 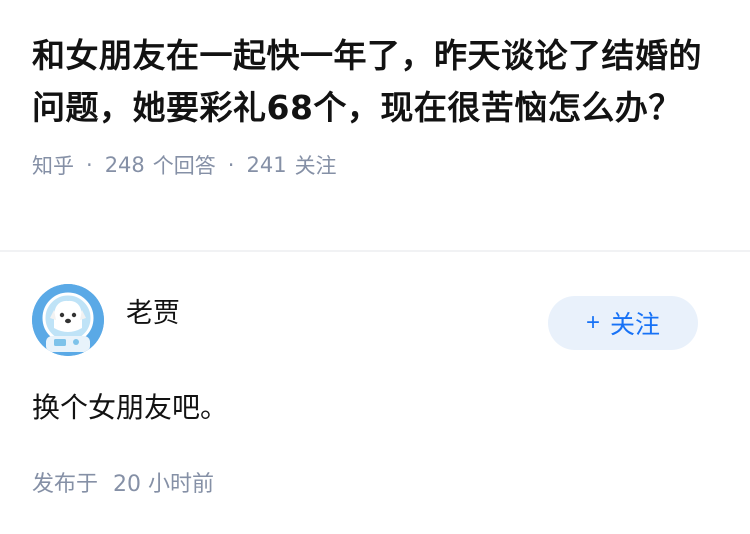 I want to click on follow-button: + 关注, so click(x=623, y=323).